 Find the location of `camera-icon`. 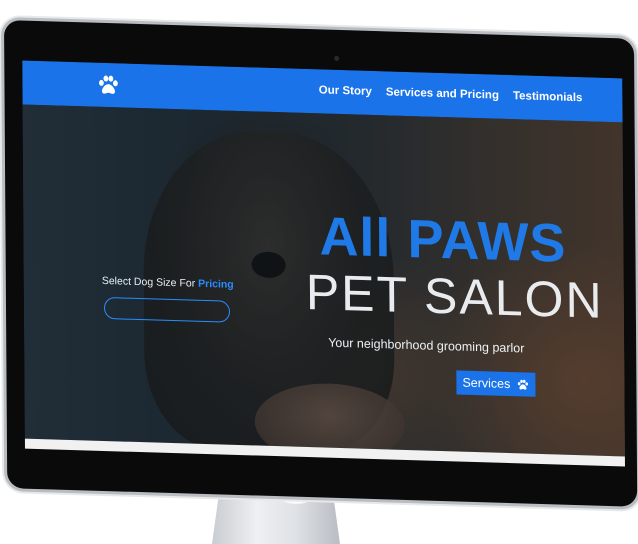

camera-icon is located at coordinates (337, 58).